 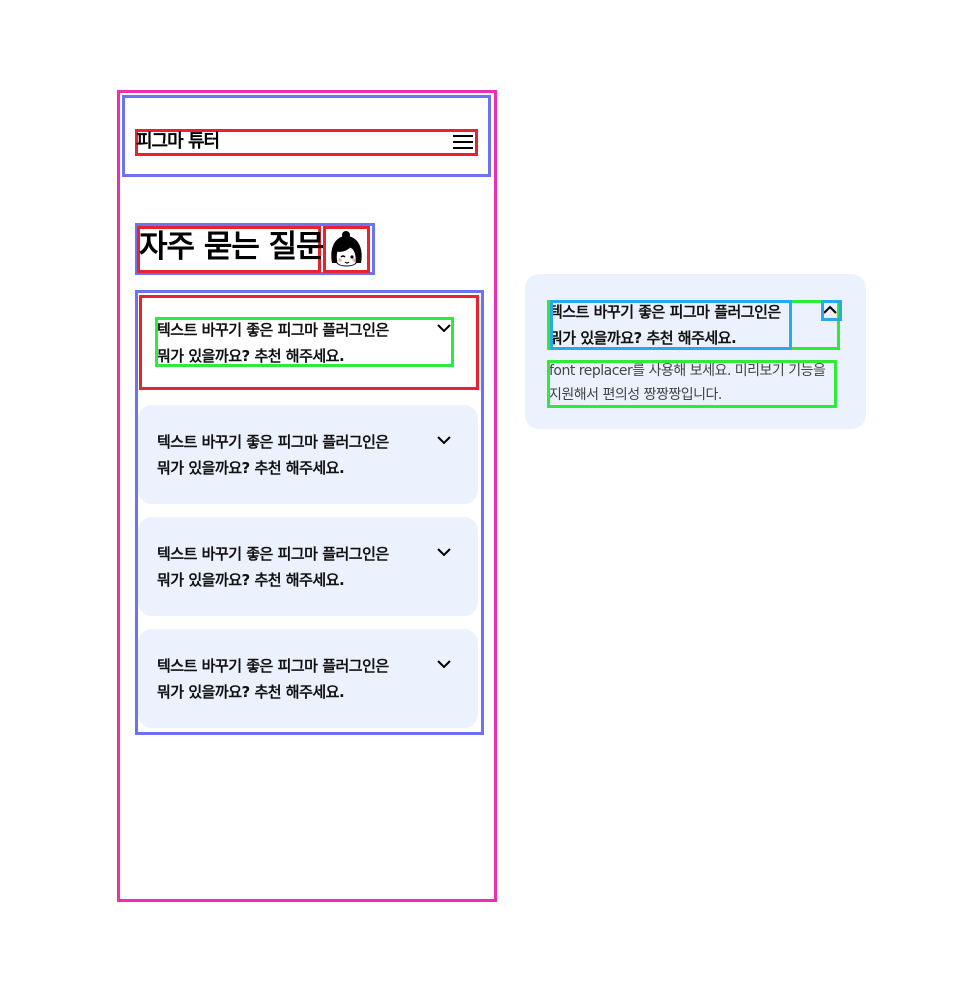 I want to click on faq-question-row-highlight, so click(x=304, y=342).